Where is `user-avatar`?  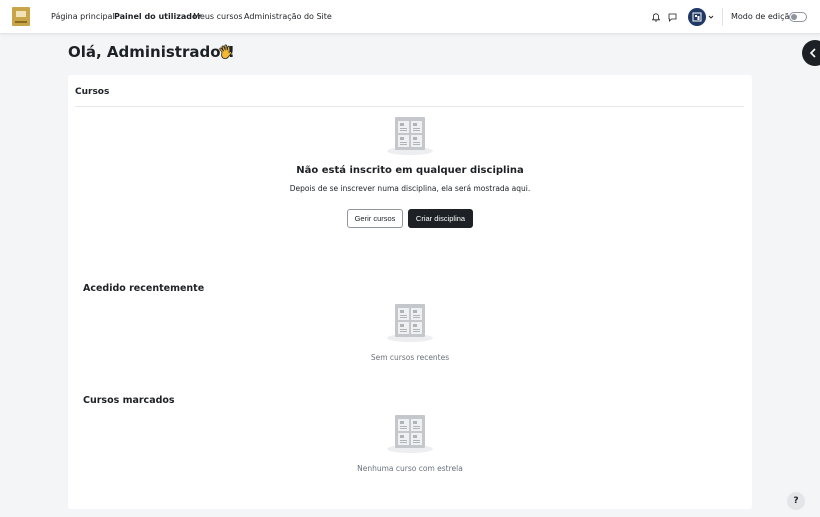 user-avatar is located at coordinates (697, 17).